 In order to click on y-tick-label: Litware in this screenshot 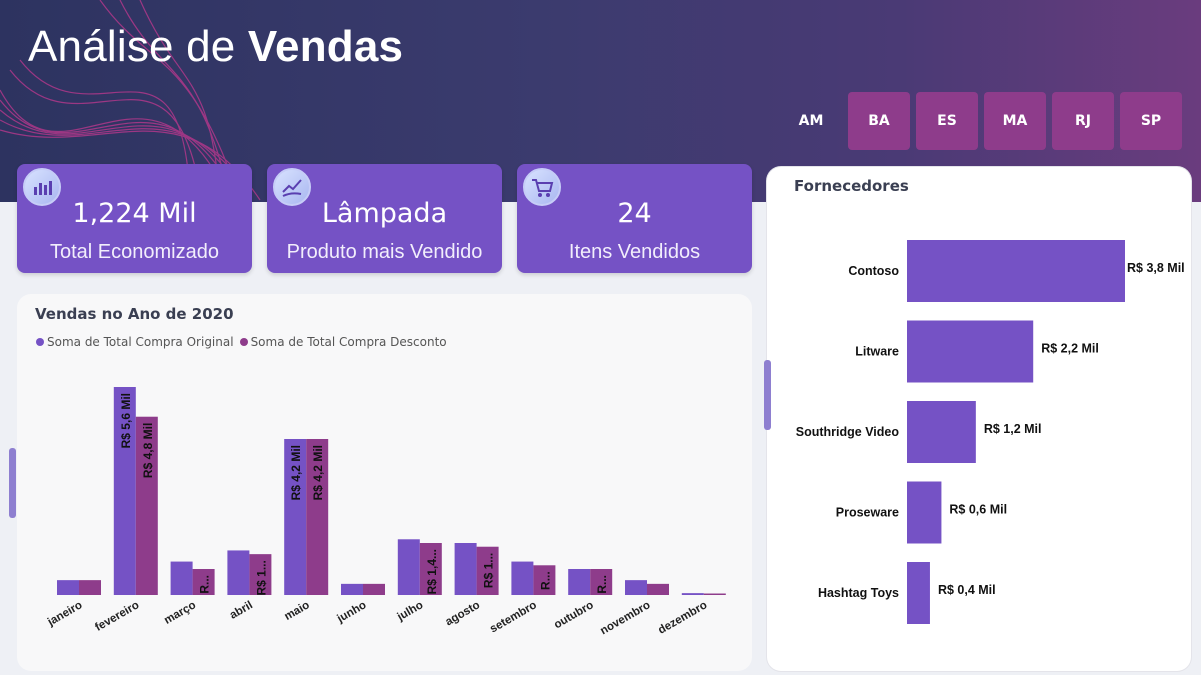, I will do `click(877, 352)`.